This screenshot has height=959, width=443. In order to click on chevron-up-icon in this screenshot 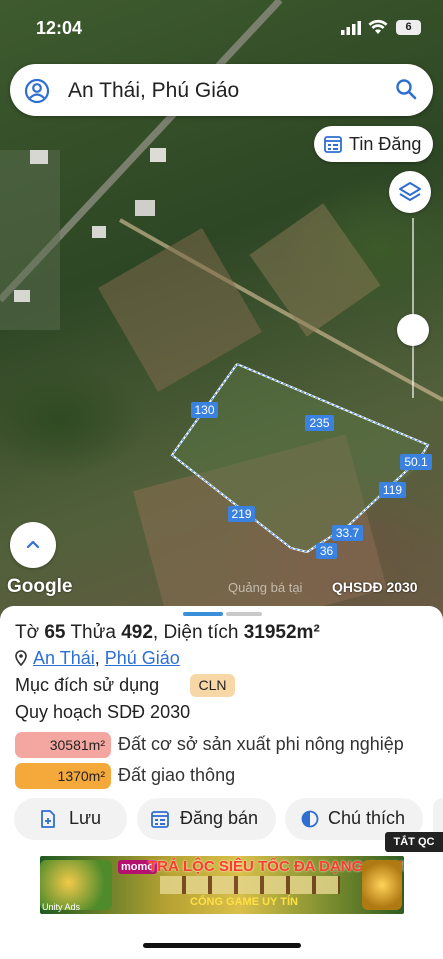, I will do `click(33, 544)`.